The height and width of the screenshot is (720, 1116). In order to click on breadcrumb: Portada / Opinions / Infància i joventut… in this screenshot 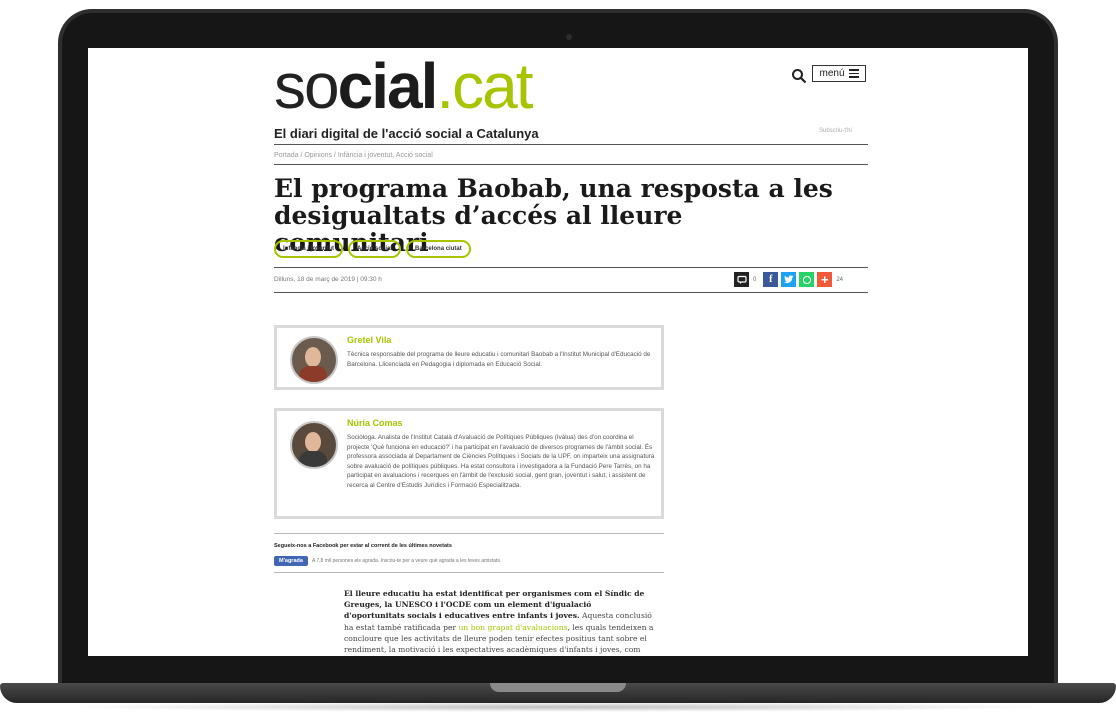, I will do `click(353, 155)`.